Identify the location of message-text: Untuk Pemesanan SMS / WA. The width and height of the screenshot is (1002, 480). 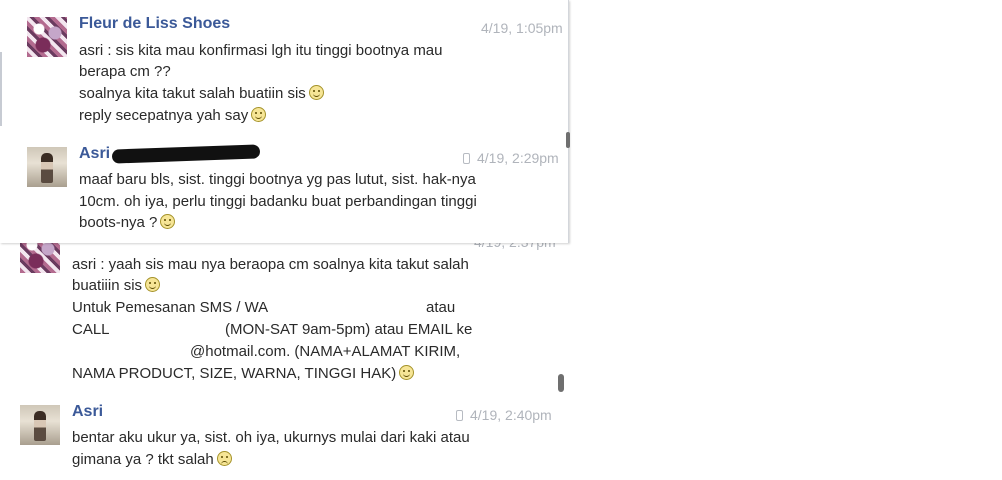
(170, 307).